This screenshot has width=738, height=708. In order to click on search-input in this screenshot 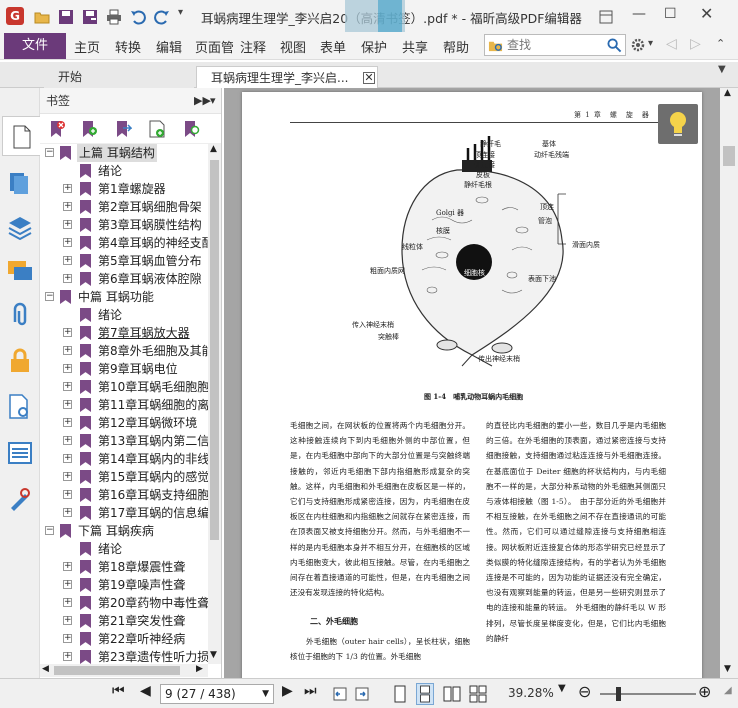, I will do `click(562, 45)`.